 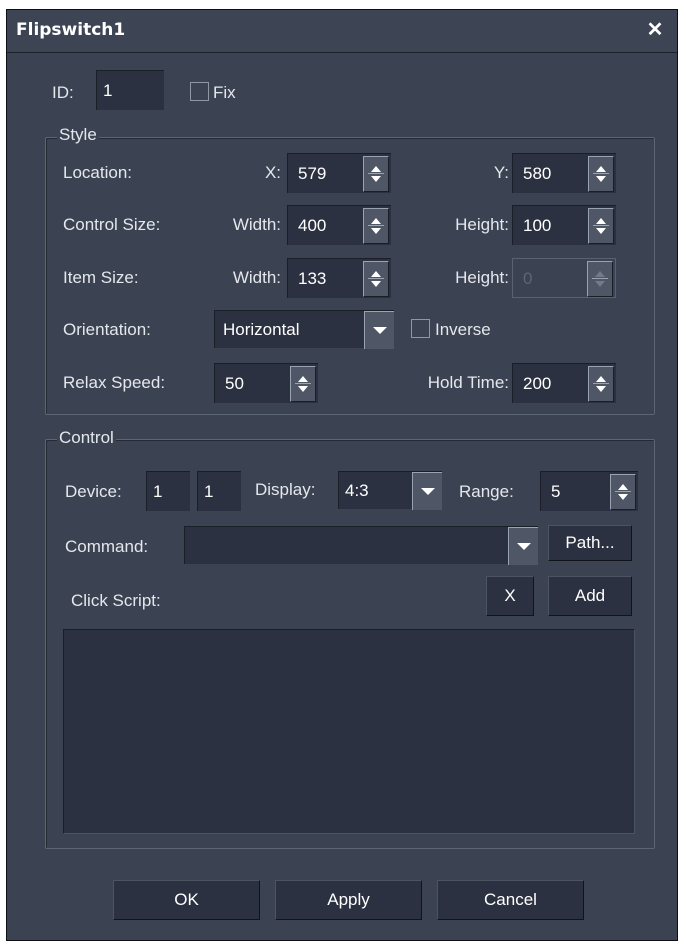 I want to click on range-spinner, so click(x=623, y=492).